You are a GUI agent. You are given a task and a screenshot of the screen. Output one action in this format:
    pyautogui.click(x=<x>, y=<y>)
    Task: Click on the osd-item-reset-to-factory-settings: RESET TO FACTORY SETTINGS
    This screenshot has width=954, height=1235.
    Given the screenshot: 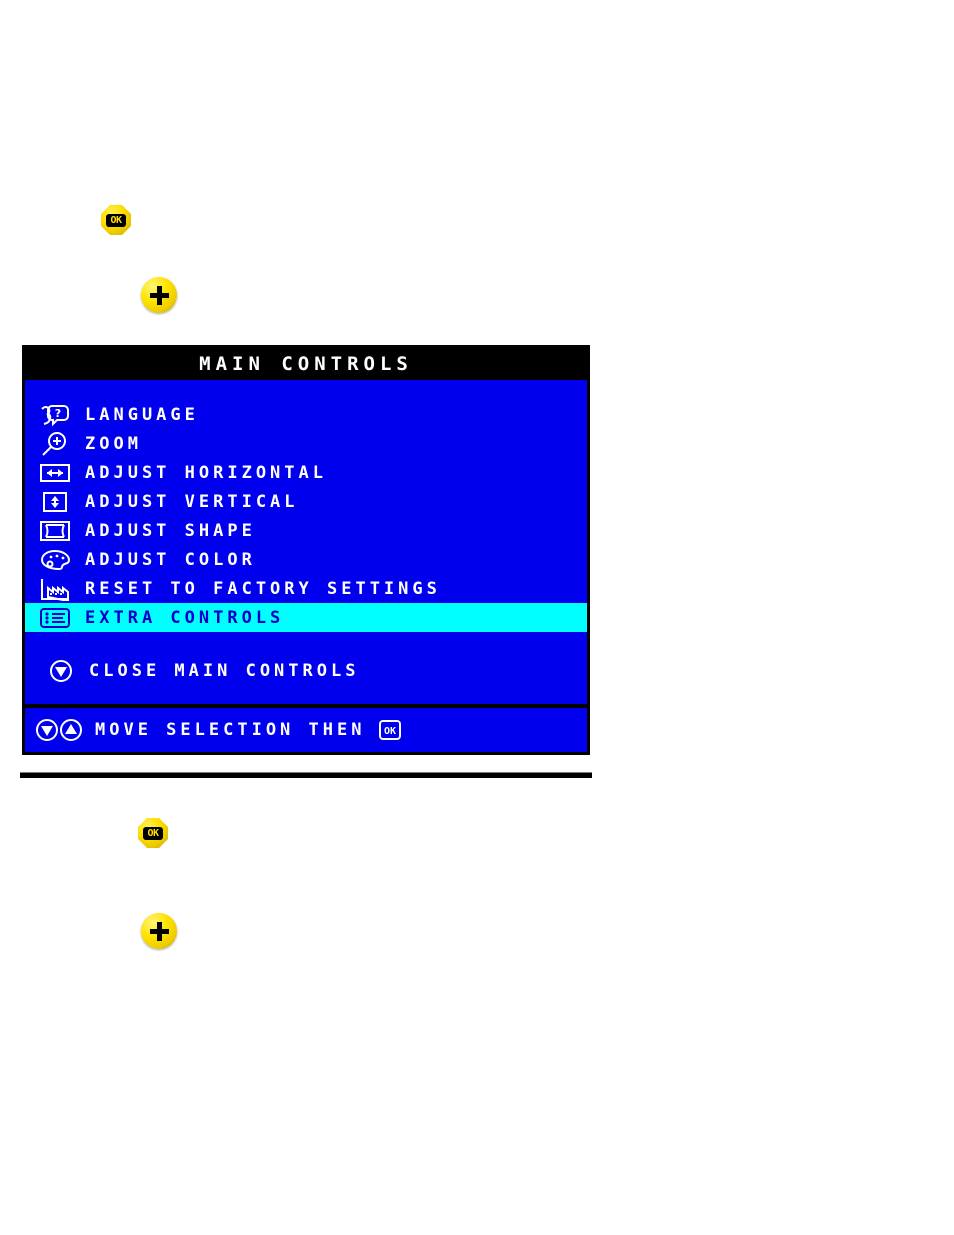 What is the action you would take?
    pyautogui.click(x=306, y=588)
    